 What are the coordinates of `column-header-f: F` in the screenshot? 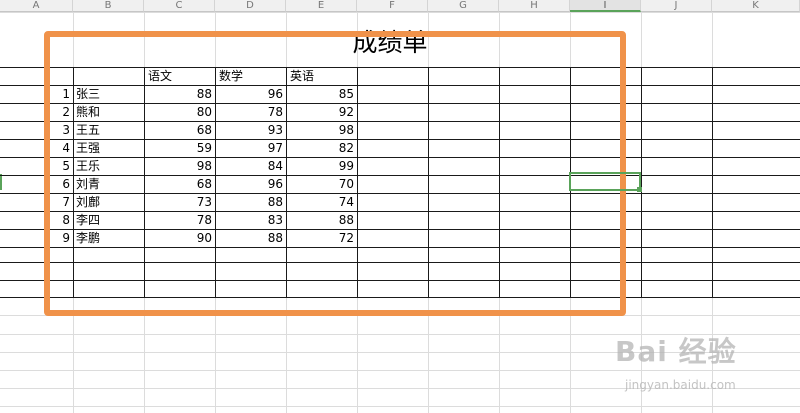 It's located at (392, 6).